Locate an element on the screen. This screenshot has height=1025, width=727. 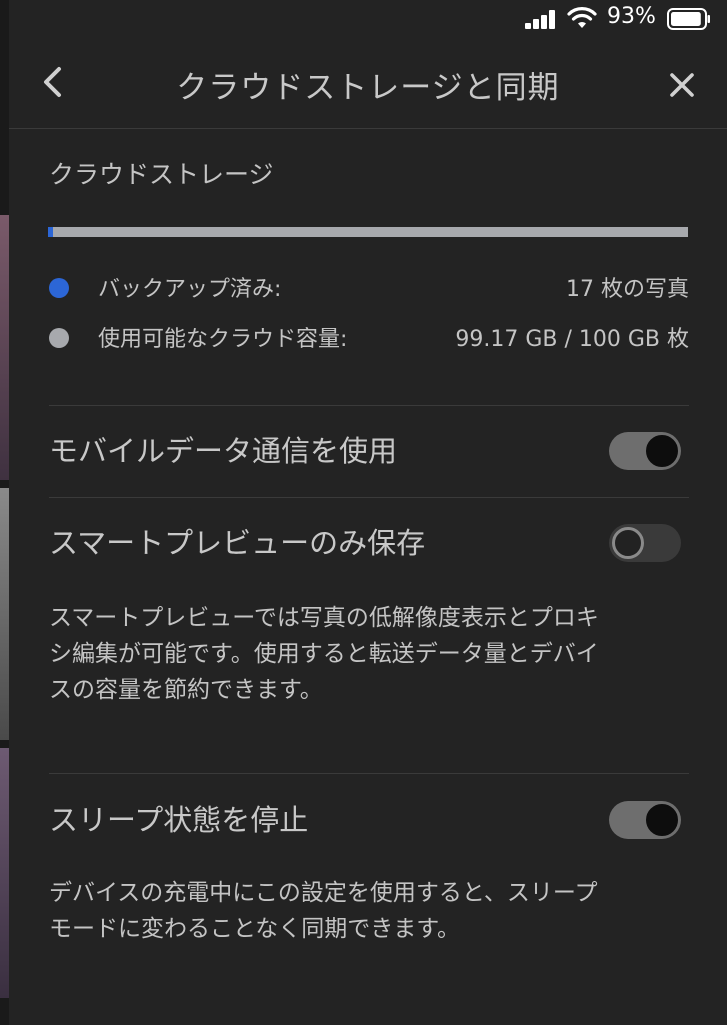
page-title: クラウドストレージと同期 is located at coordinates (368, 88).